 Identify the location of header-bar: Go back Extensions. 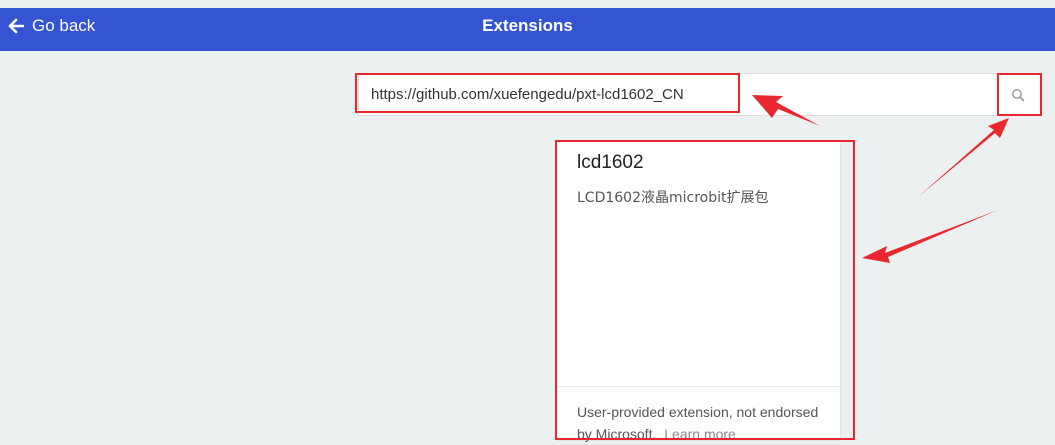
(527, 29).